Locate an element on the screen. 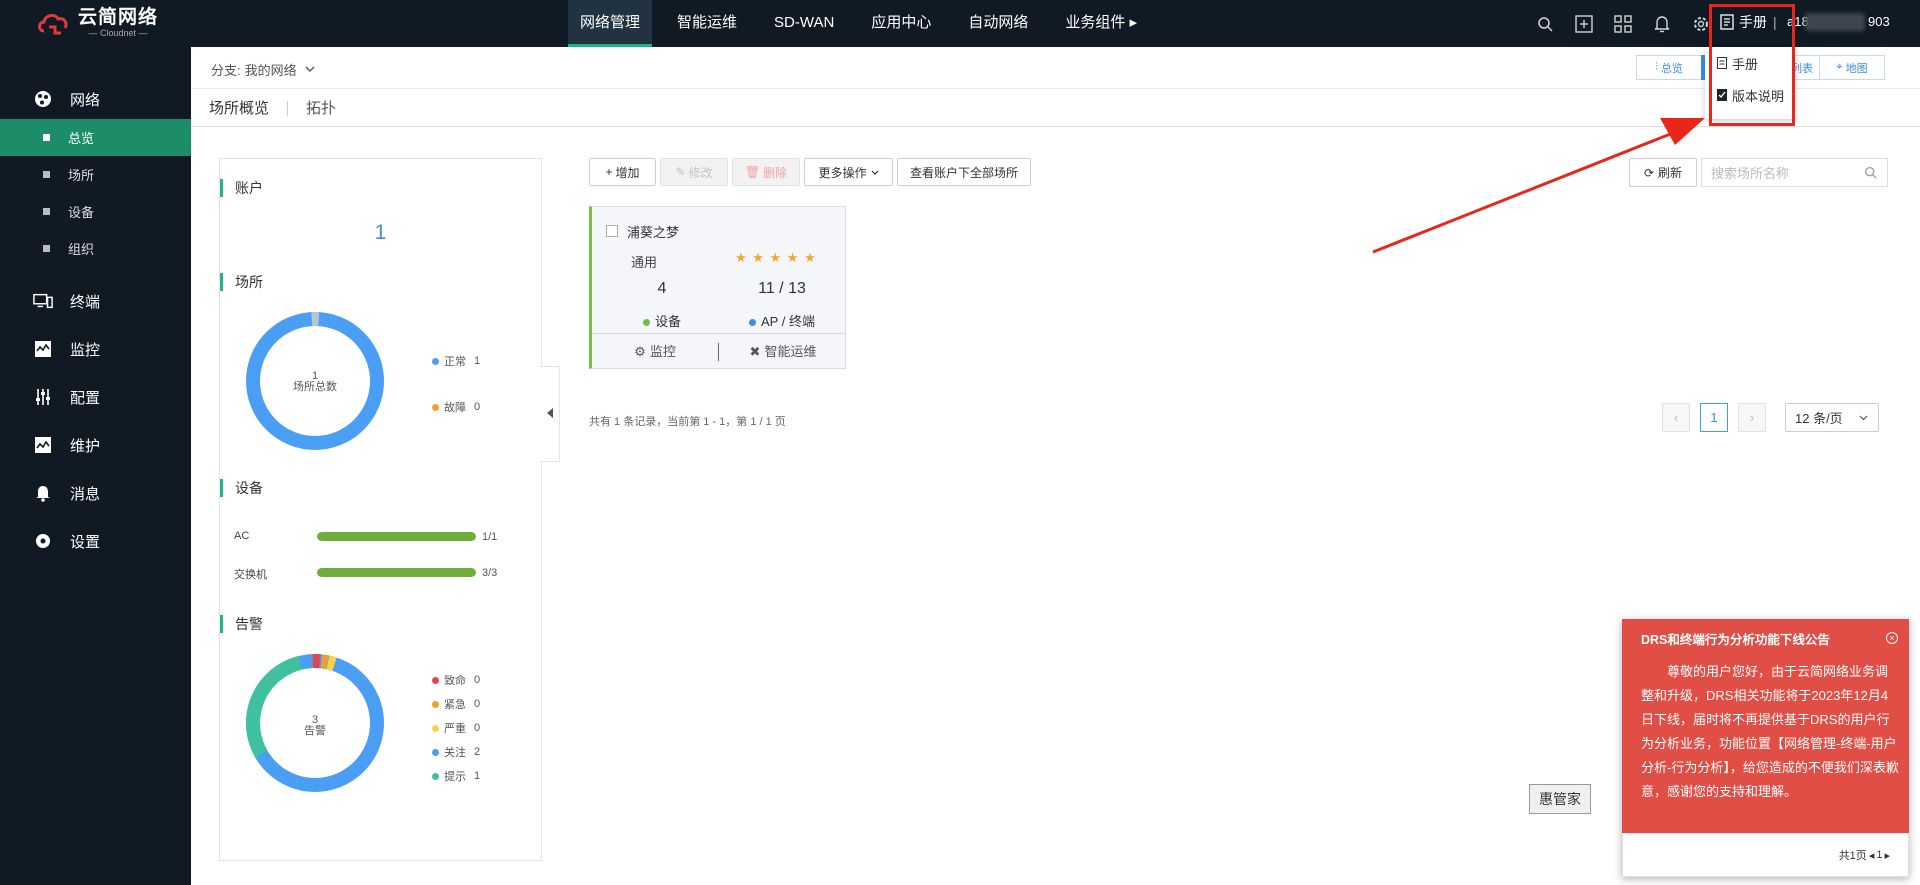  site-toolbar: + 增加 ✎ 修改 🗑 删除 更多操作 查看账户下全部场所 is located at coordinates (812, 172).